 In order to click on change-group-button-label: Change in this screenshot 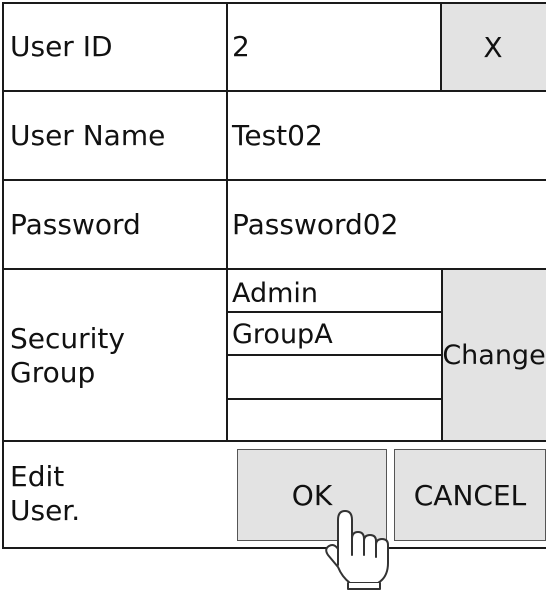, I will do `click(494, 355)`.